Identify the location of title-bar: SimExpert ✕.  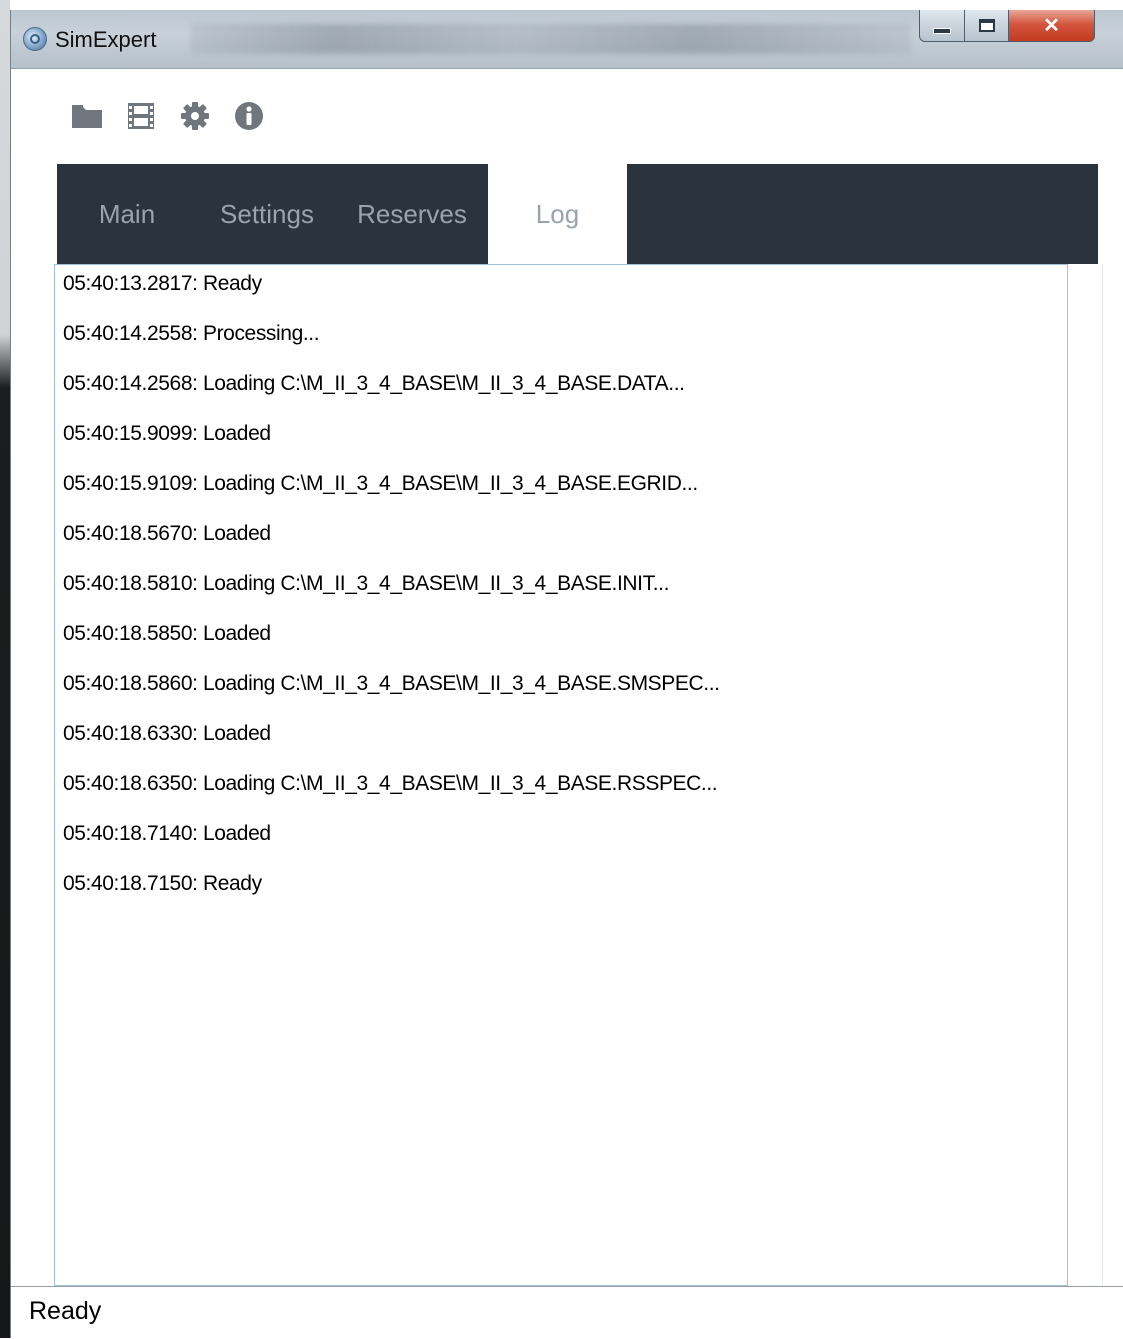
(567, 39).